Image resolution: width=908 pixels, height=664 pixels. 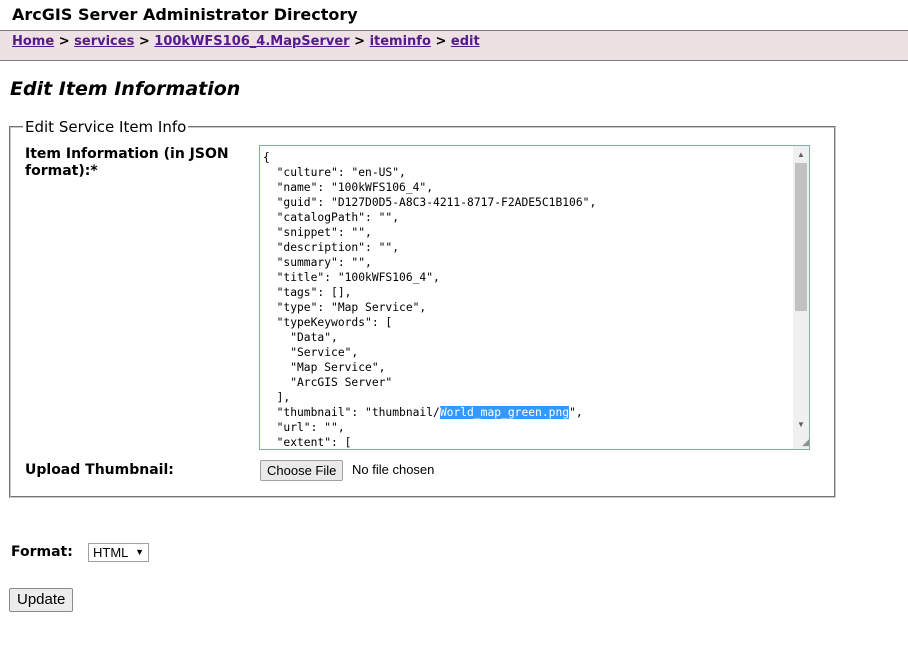 What do you see at coordinates (801, 155) in the screenshot?
I see `scroll-up-arrow-icon: ▲` at bounding box center [801, 155].